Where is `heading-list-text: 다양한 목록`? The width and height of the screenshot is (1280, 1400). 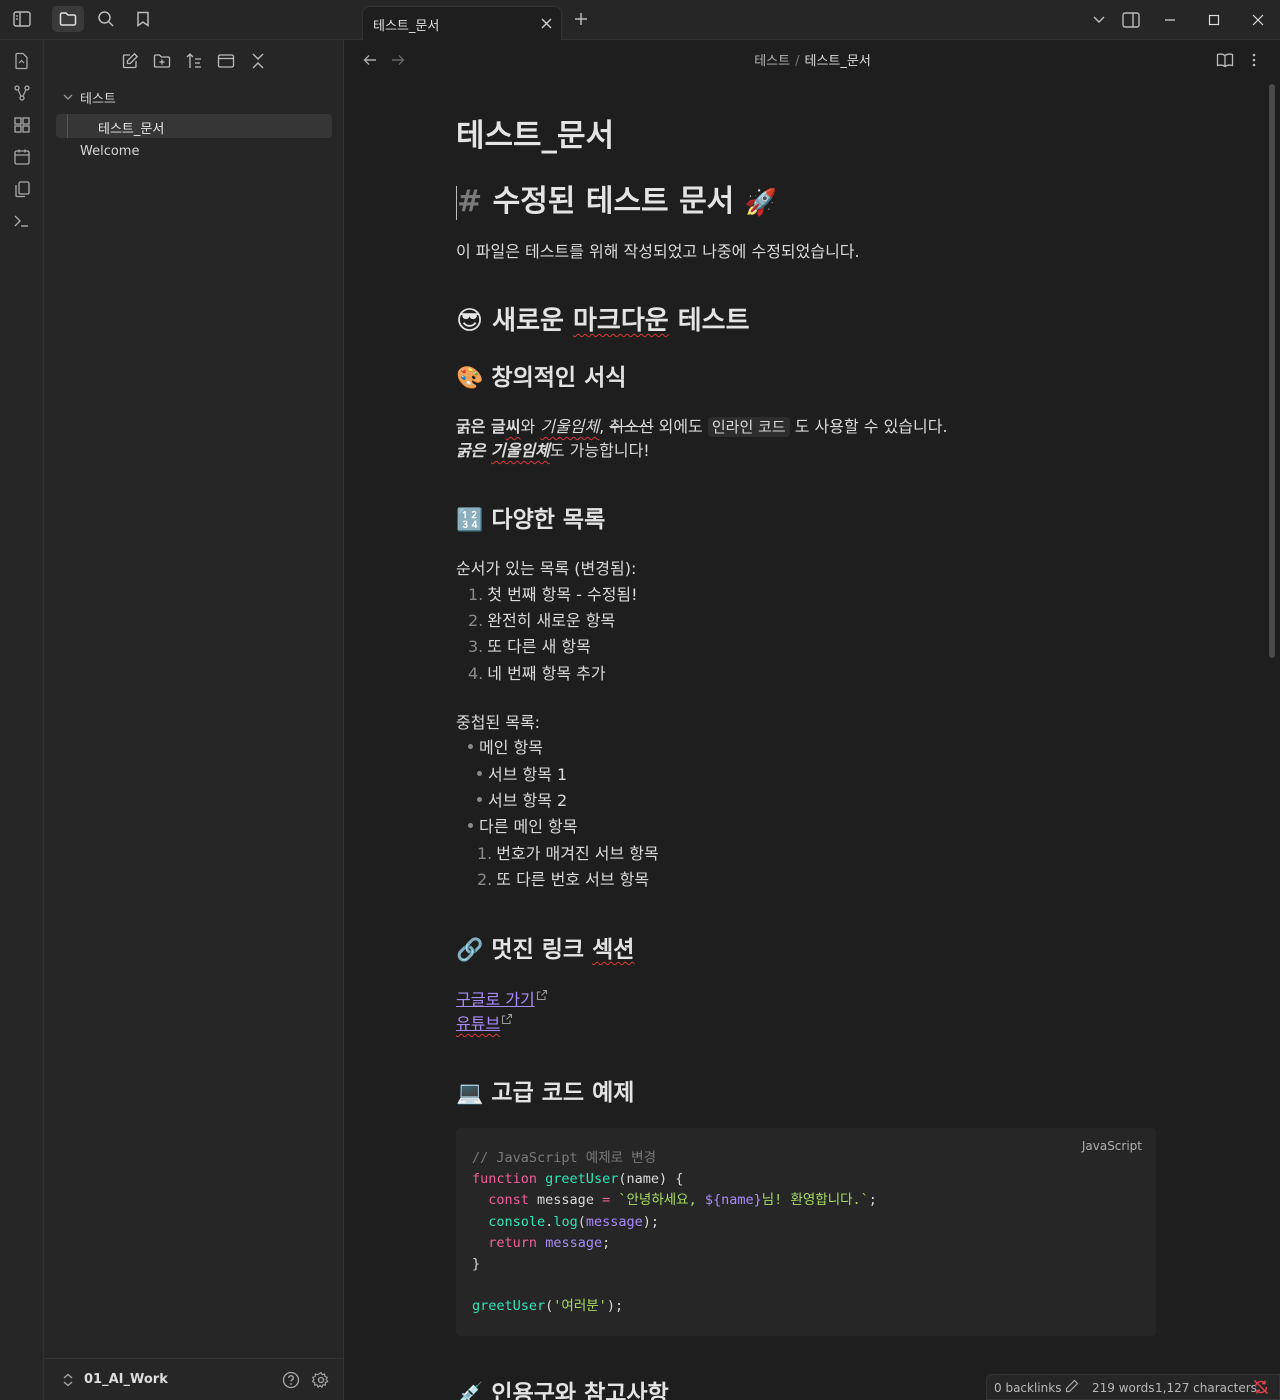 heading-list-text: 다양한 목록 is located at coordinates (548, 520).